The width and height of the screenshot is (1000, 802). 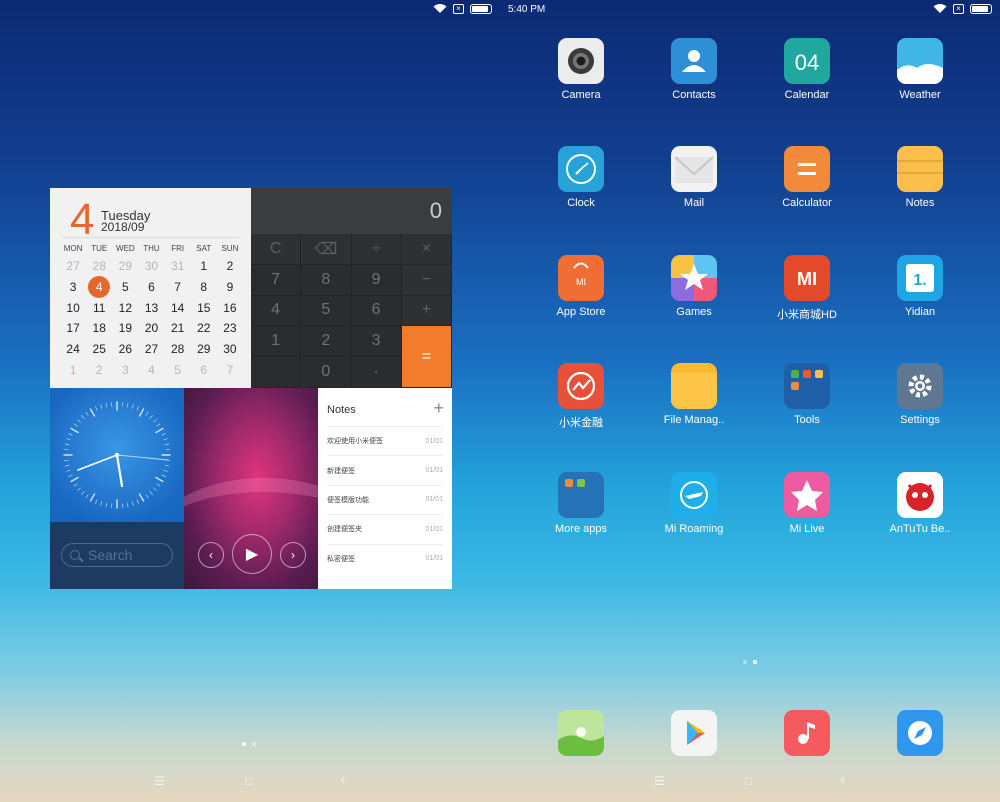 What do you see at coordinates (99, 287) in the screenshot?
I see `calendar-today: 4` at bounding box center [99, 287].